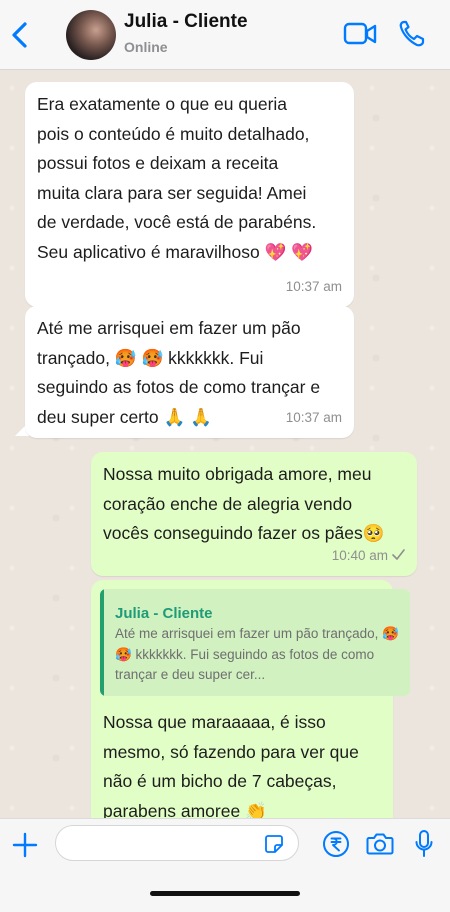 The image size is (450, 912). I want to click on message-time-row: 10:40 am, so click(368, 556).